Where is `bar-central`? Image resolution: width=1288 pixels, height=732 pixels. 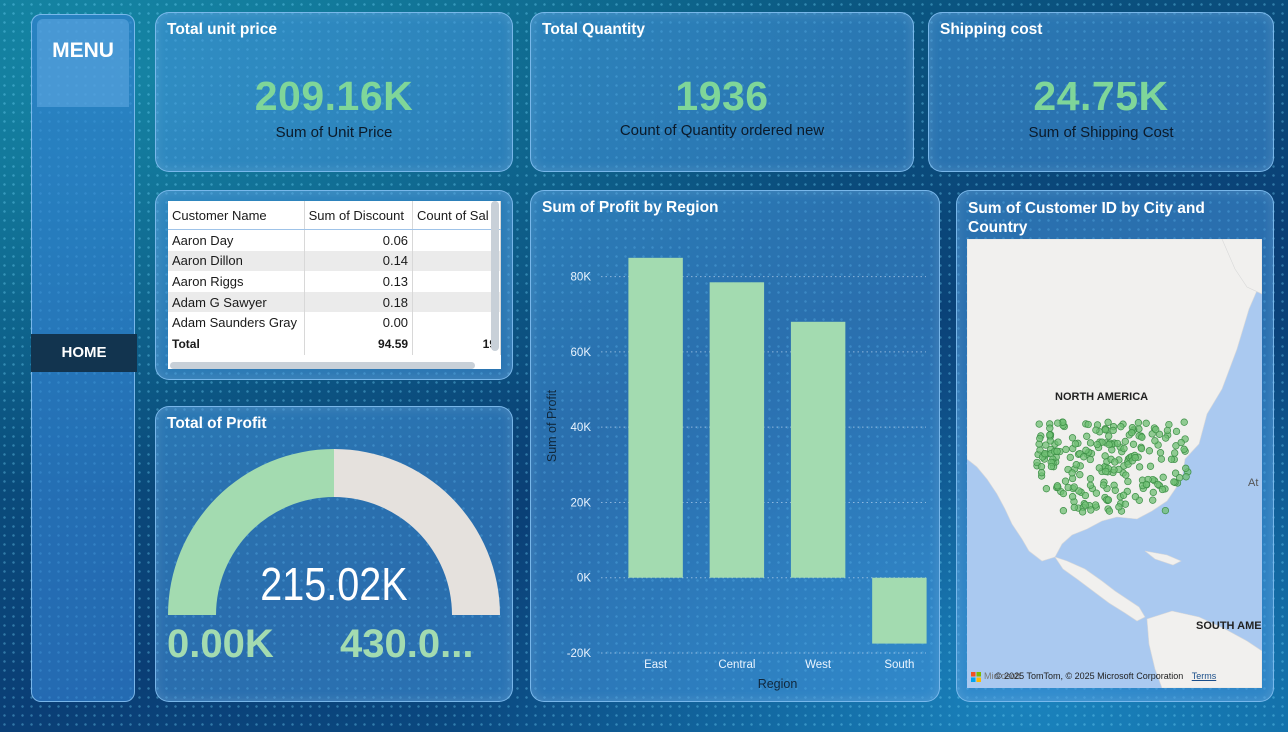
bar-central is located at coordinates (737, 430).